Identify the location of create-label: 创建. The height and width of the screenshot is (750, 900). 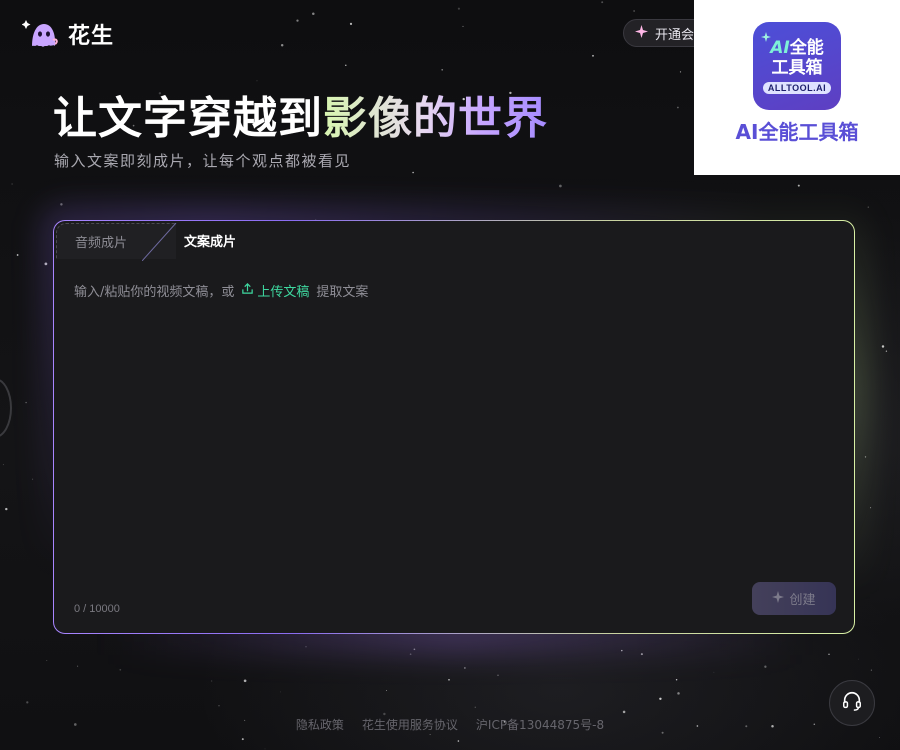
(802, 600).